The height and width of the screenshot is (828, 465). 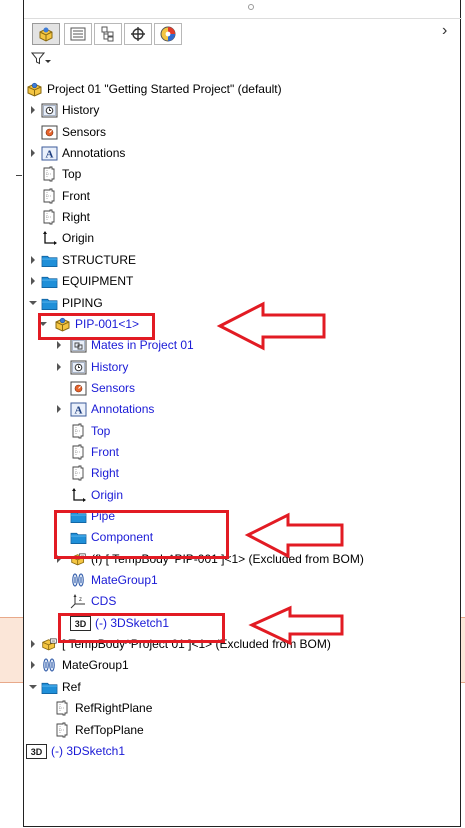 What do you see at coordinates (104, 601) in the screenshot?
I see `tree-item-label: CDS` at bounding box center [104, 601].